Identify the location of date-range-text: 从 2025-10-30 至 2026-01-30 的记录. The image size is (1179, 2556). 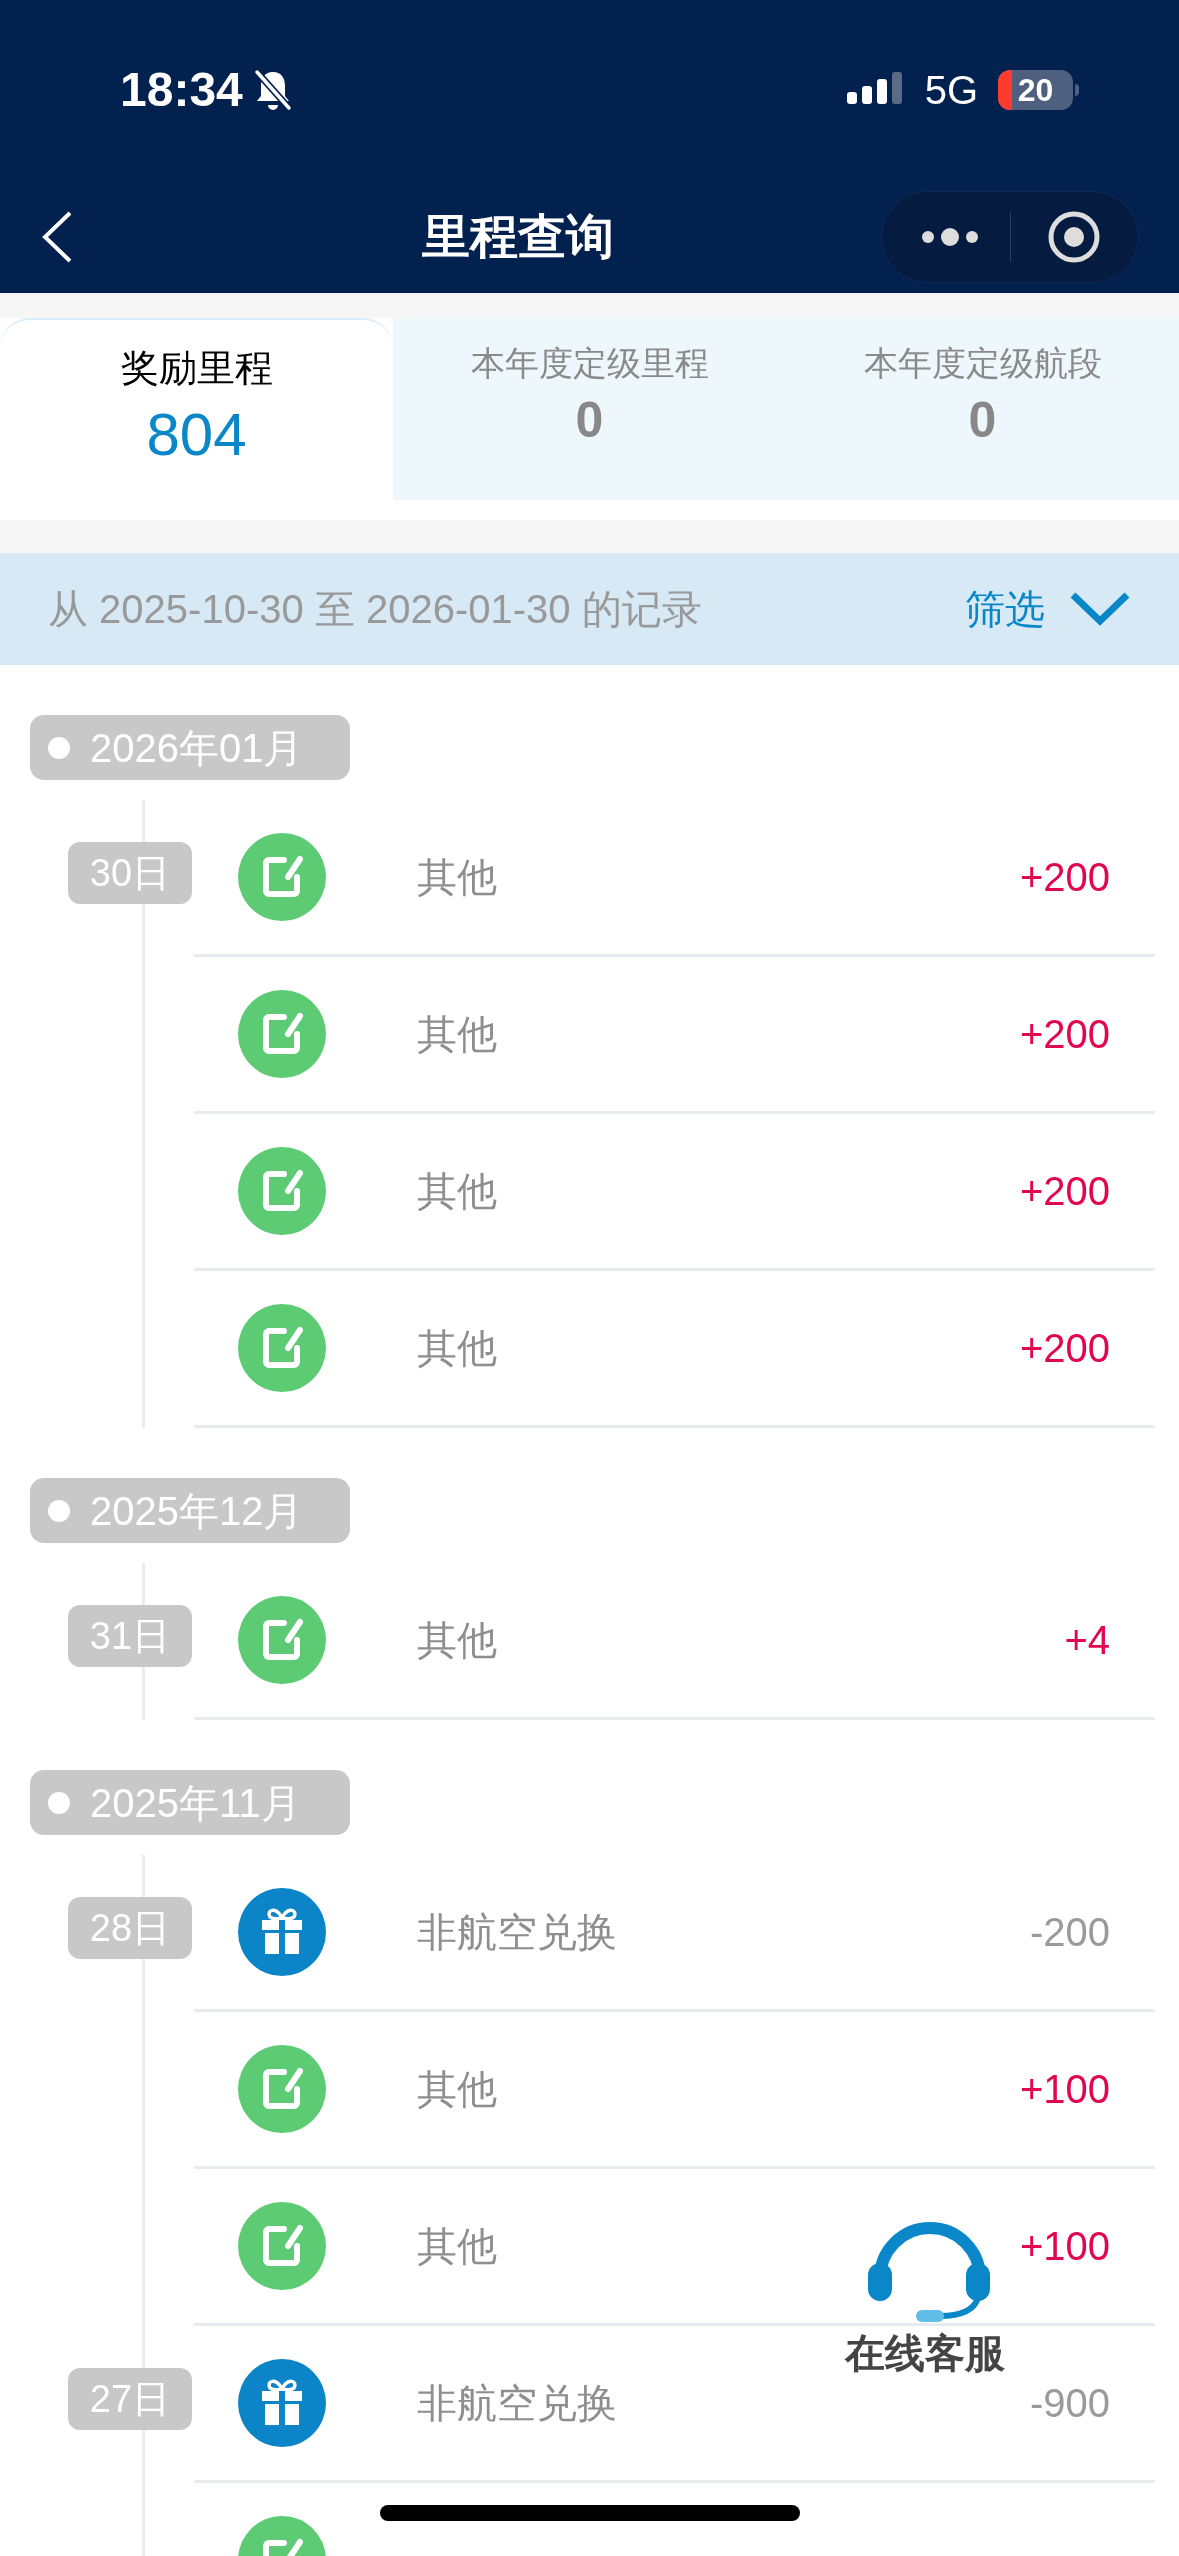
(375, 609).